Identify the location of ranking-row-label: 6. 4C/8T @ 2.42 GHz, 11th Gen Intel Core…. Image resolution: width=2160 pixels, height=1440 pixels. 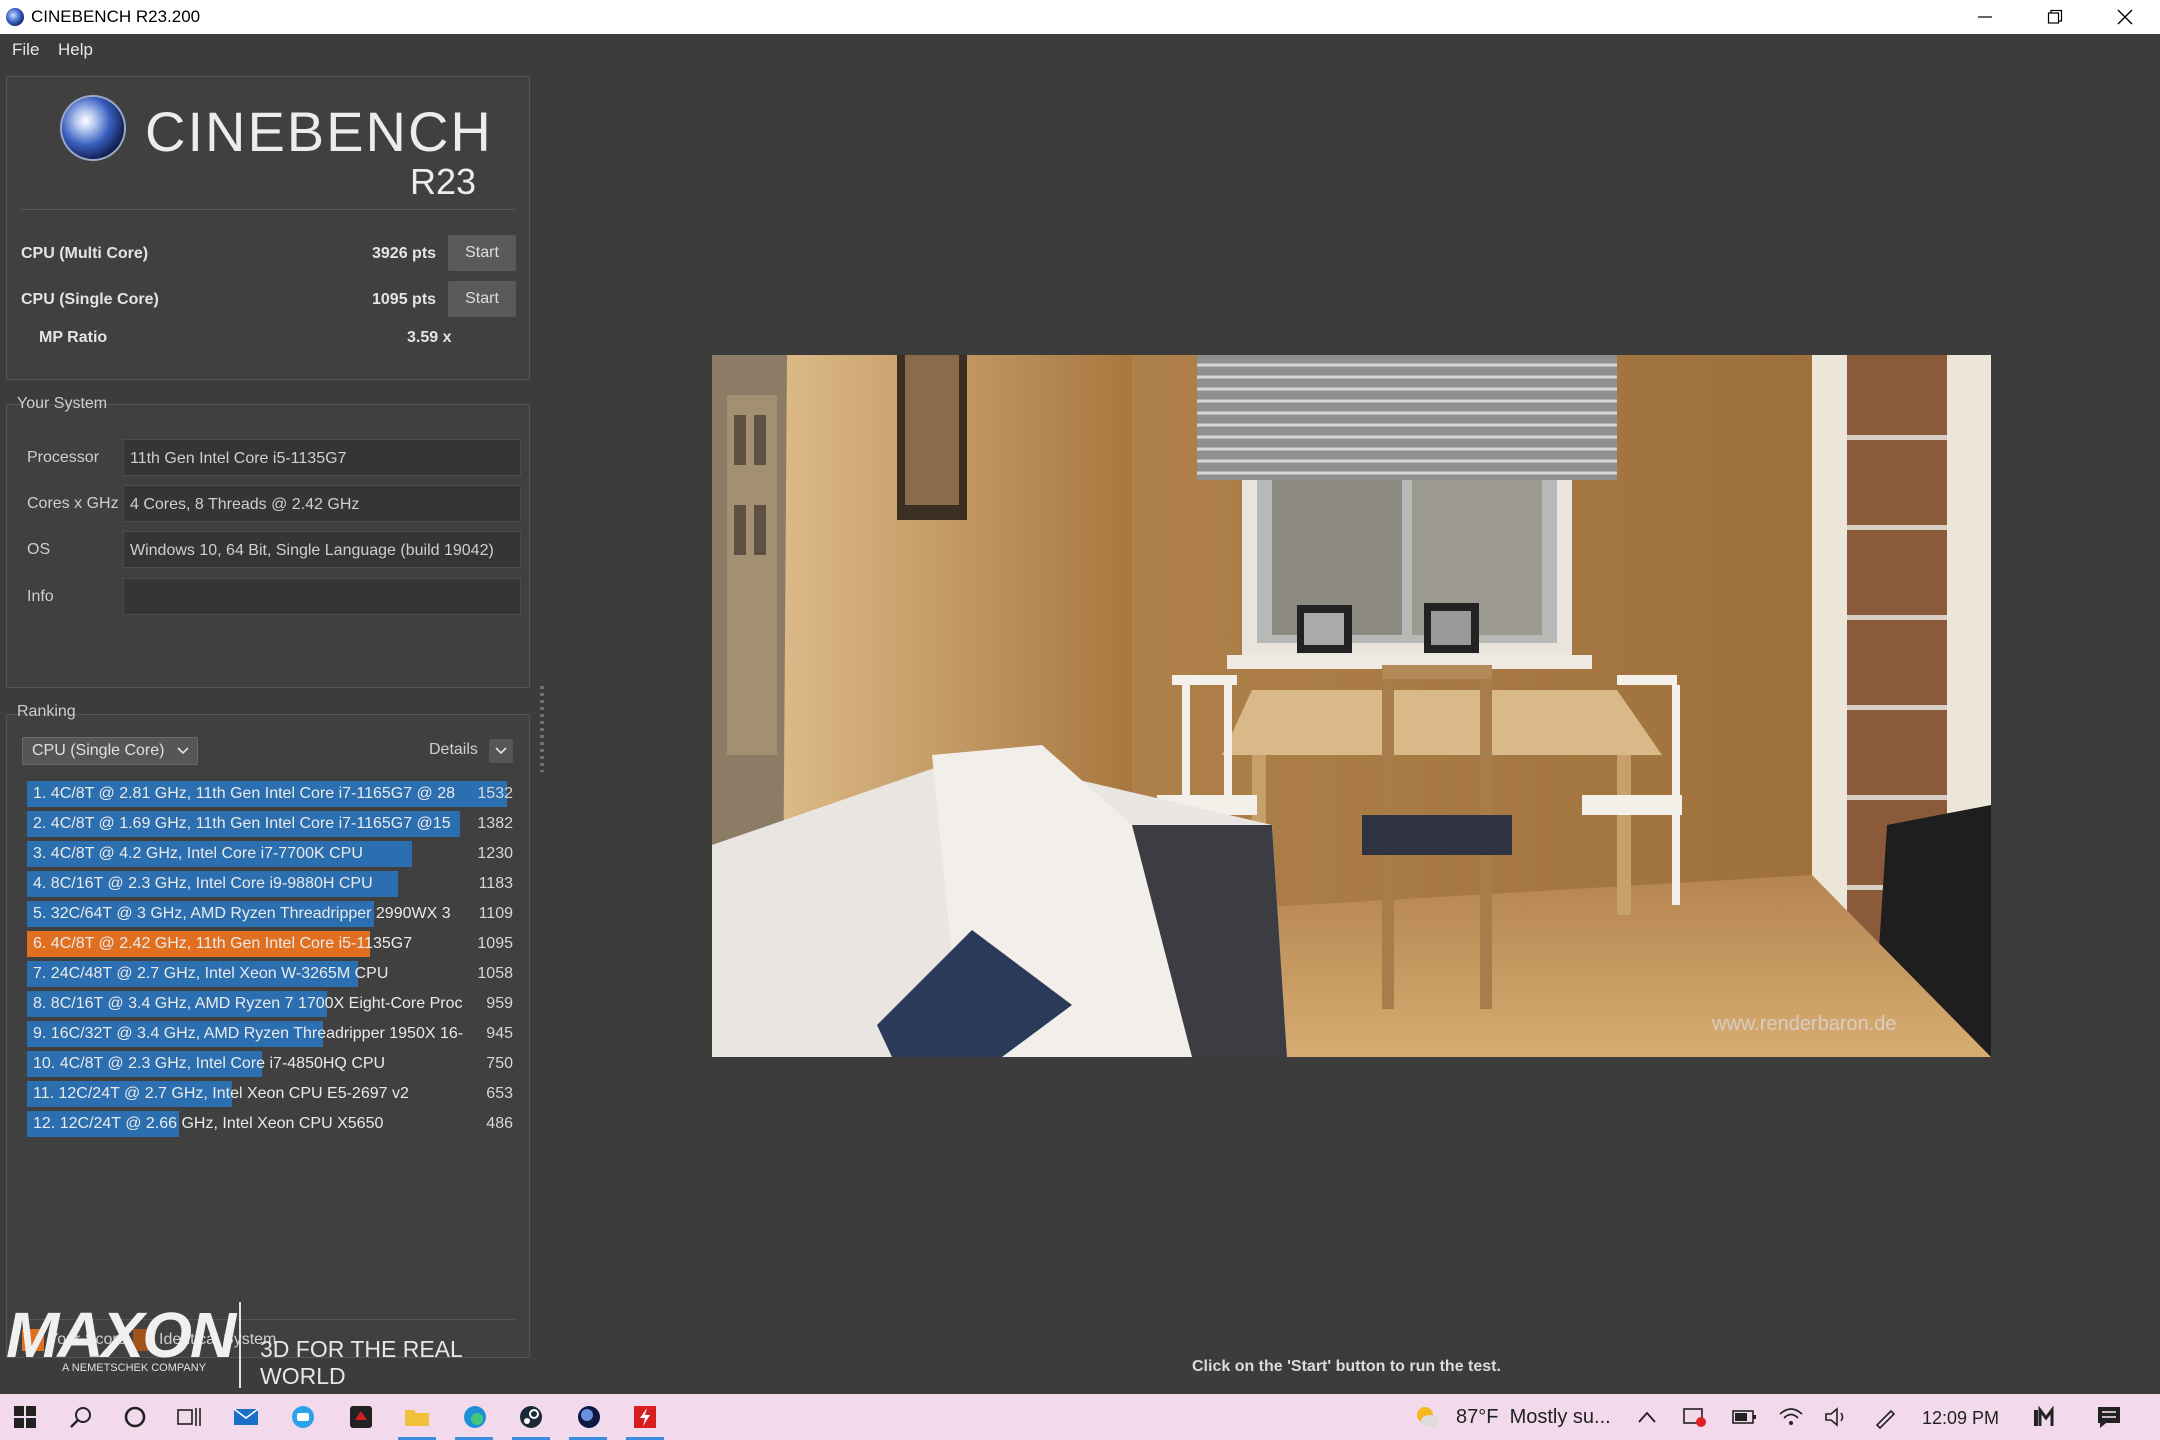
(223, 943).